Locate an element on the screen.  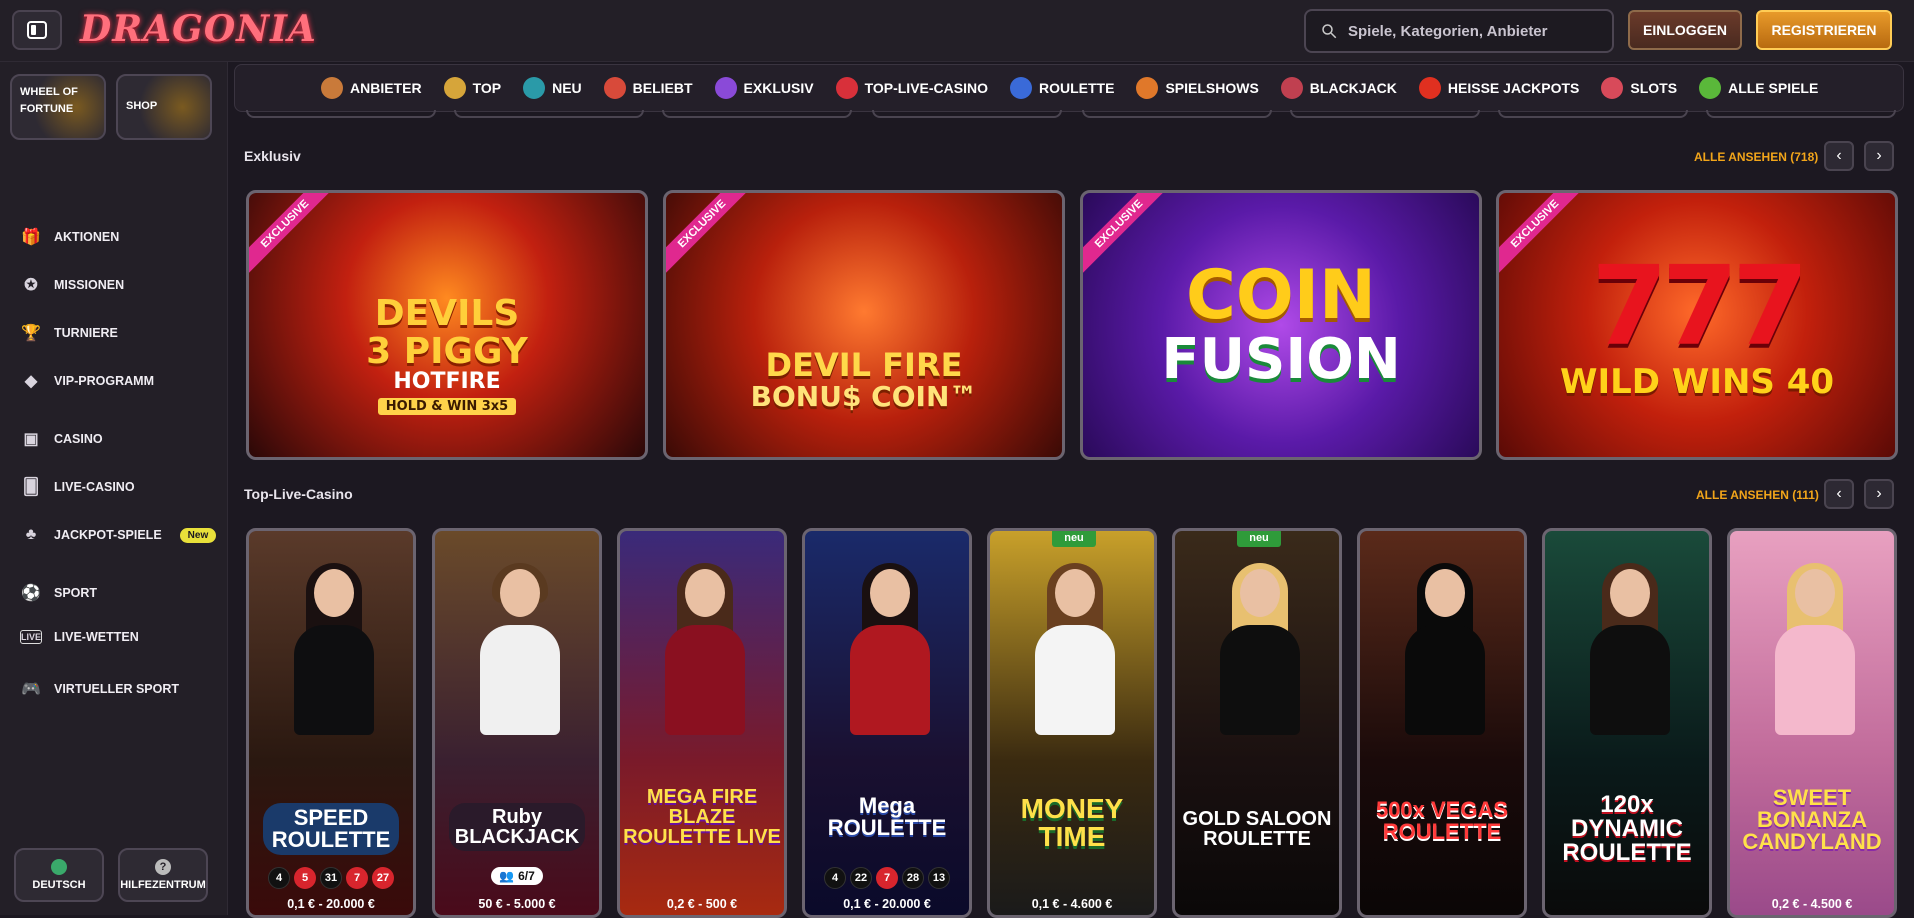
sidebar-item-live-wetten: LIVE LIVE-WETTEN is located at coordinates (79, 637).